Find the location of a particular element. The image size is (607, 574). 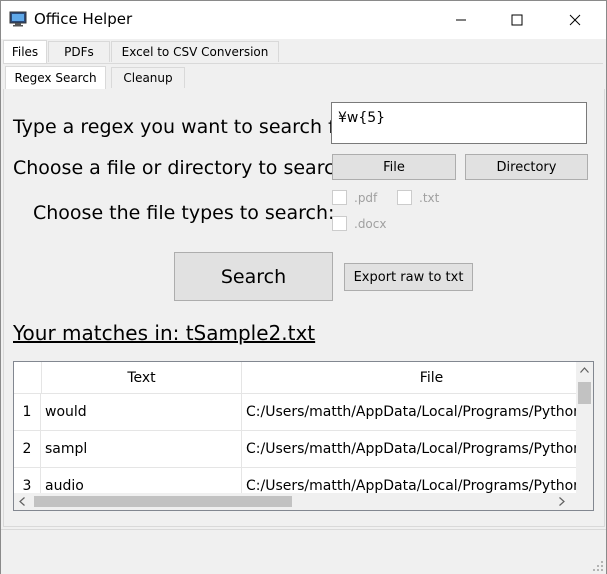

sub-tabbar: Regex Search Cleanup is located at coordinates (303, 77).